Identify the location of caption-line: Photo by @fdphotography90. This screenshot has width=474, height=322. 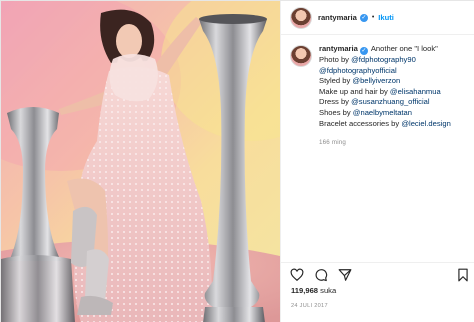
(367, 59).